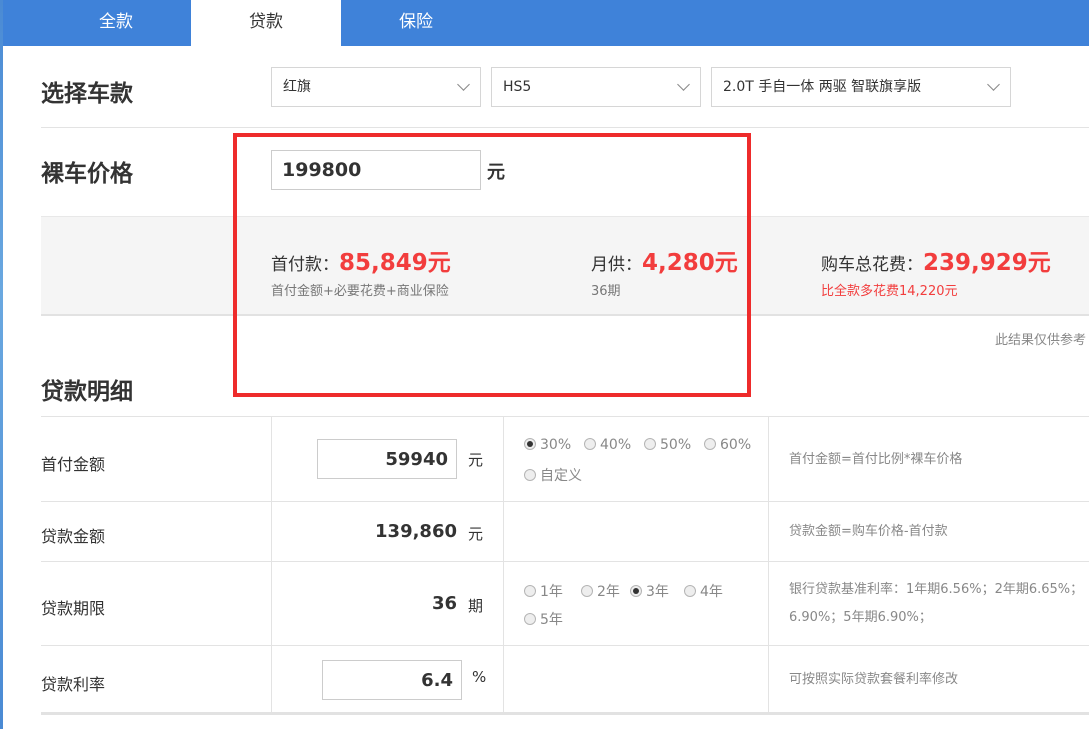 The image size is (1089, 729). I want to click on table-cell: 贷款金额=购车价格-首付款, so click(928, 531).